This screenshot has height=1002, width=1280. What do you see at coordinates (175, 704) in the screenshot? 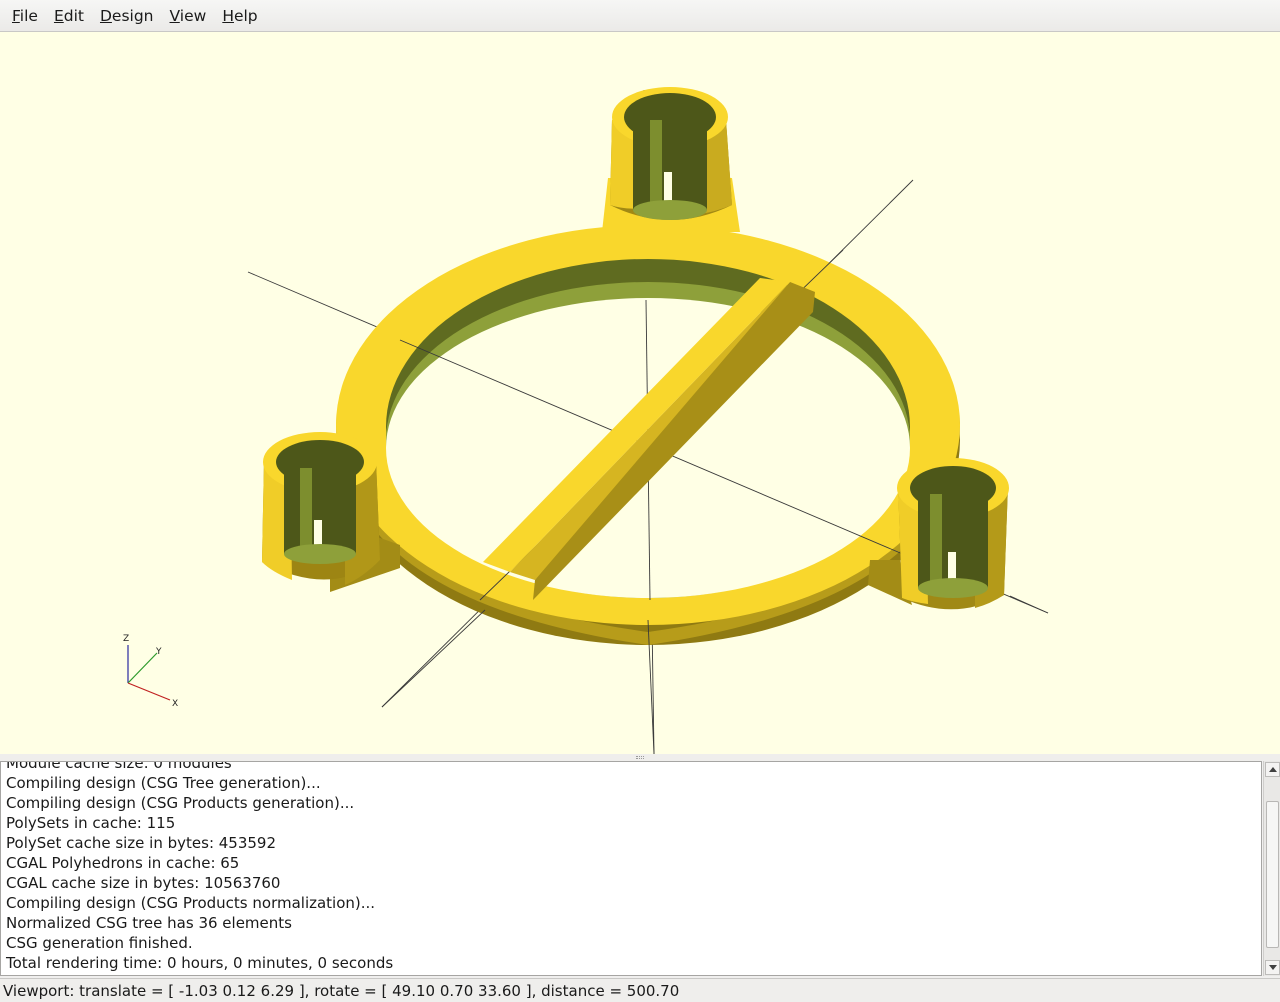
I see `axis-label-x: X` at bounding box center [175, 704].